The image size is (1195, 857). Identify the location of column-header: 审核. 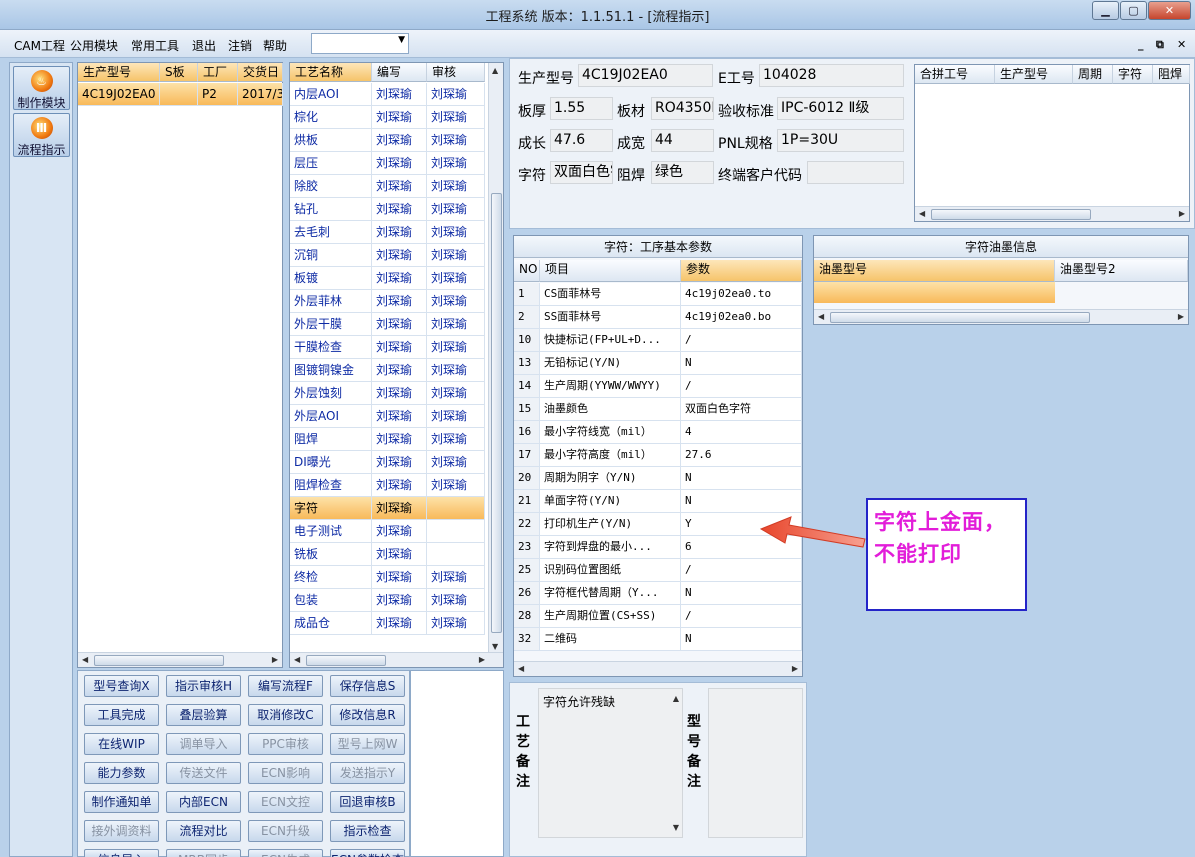
(456, 72).